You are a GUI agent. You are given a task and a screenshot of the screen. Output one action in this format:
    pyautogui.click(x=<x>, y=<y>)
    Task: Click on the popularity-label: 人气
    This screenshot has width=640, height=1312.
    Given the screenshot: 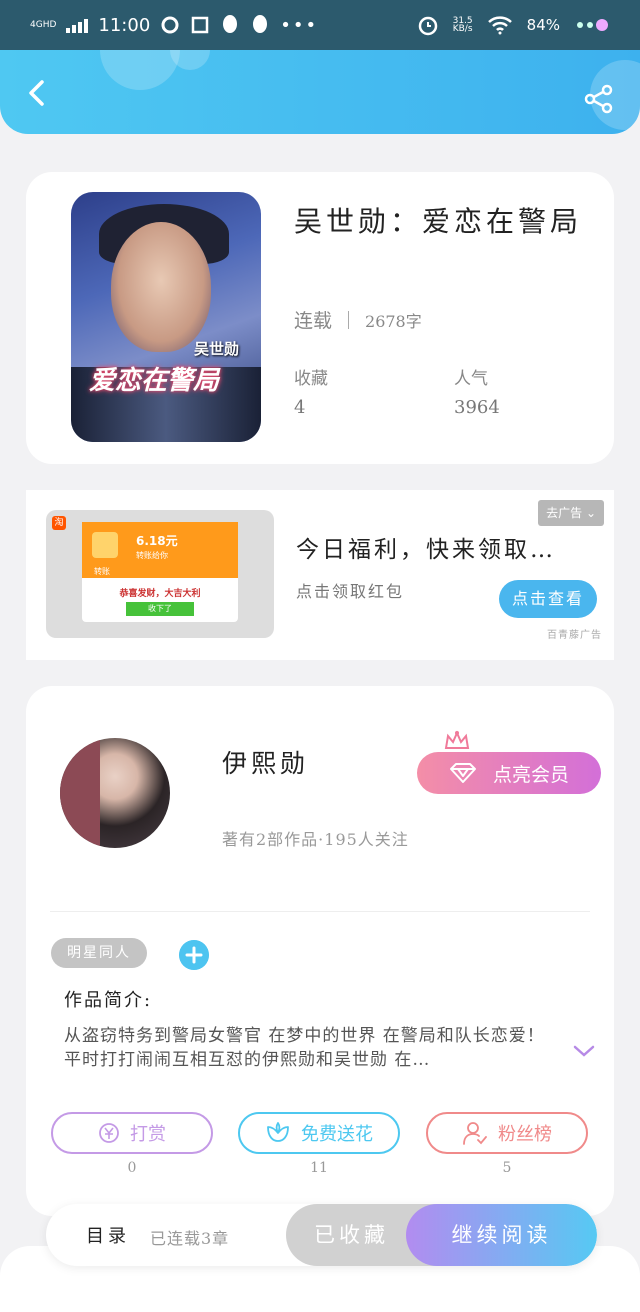 What is the action you would take?
    pyautogui.click(x=471, y=379)
    